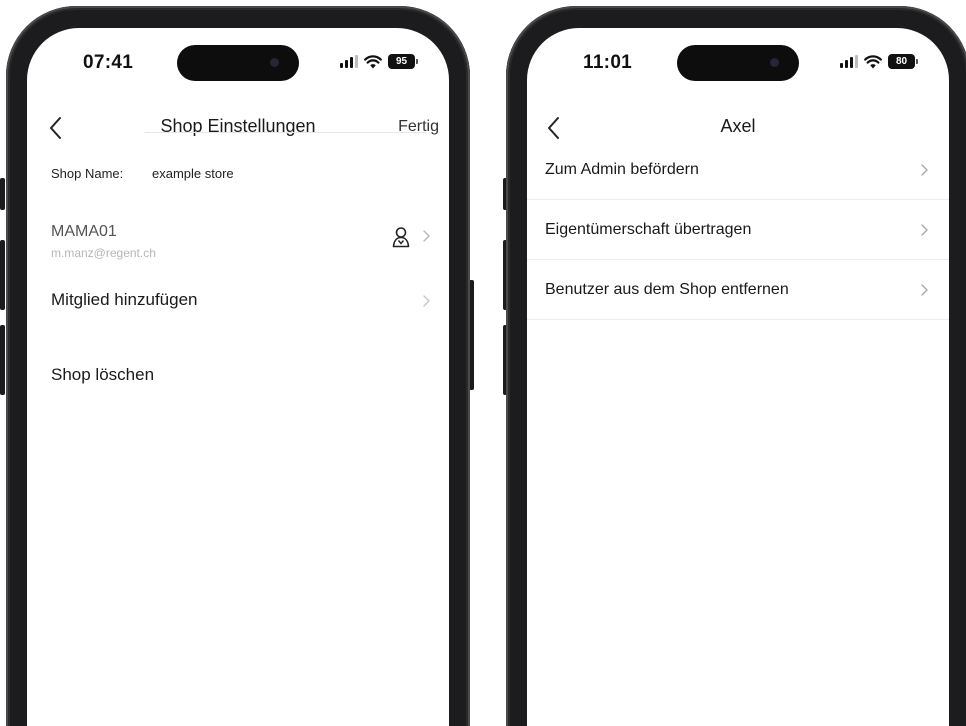  Describe the element at coordinates (242, 375) in the screenshot. I see `delete-shop-row: Shop löschen` at that location.